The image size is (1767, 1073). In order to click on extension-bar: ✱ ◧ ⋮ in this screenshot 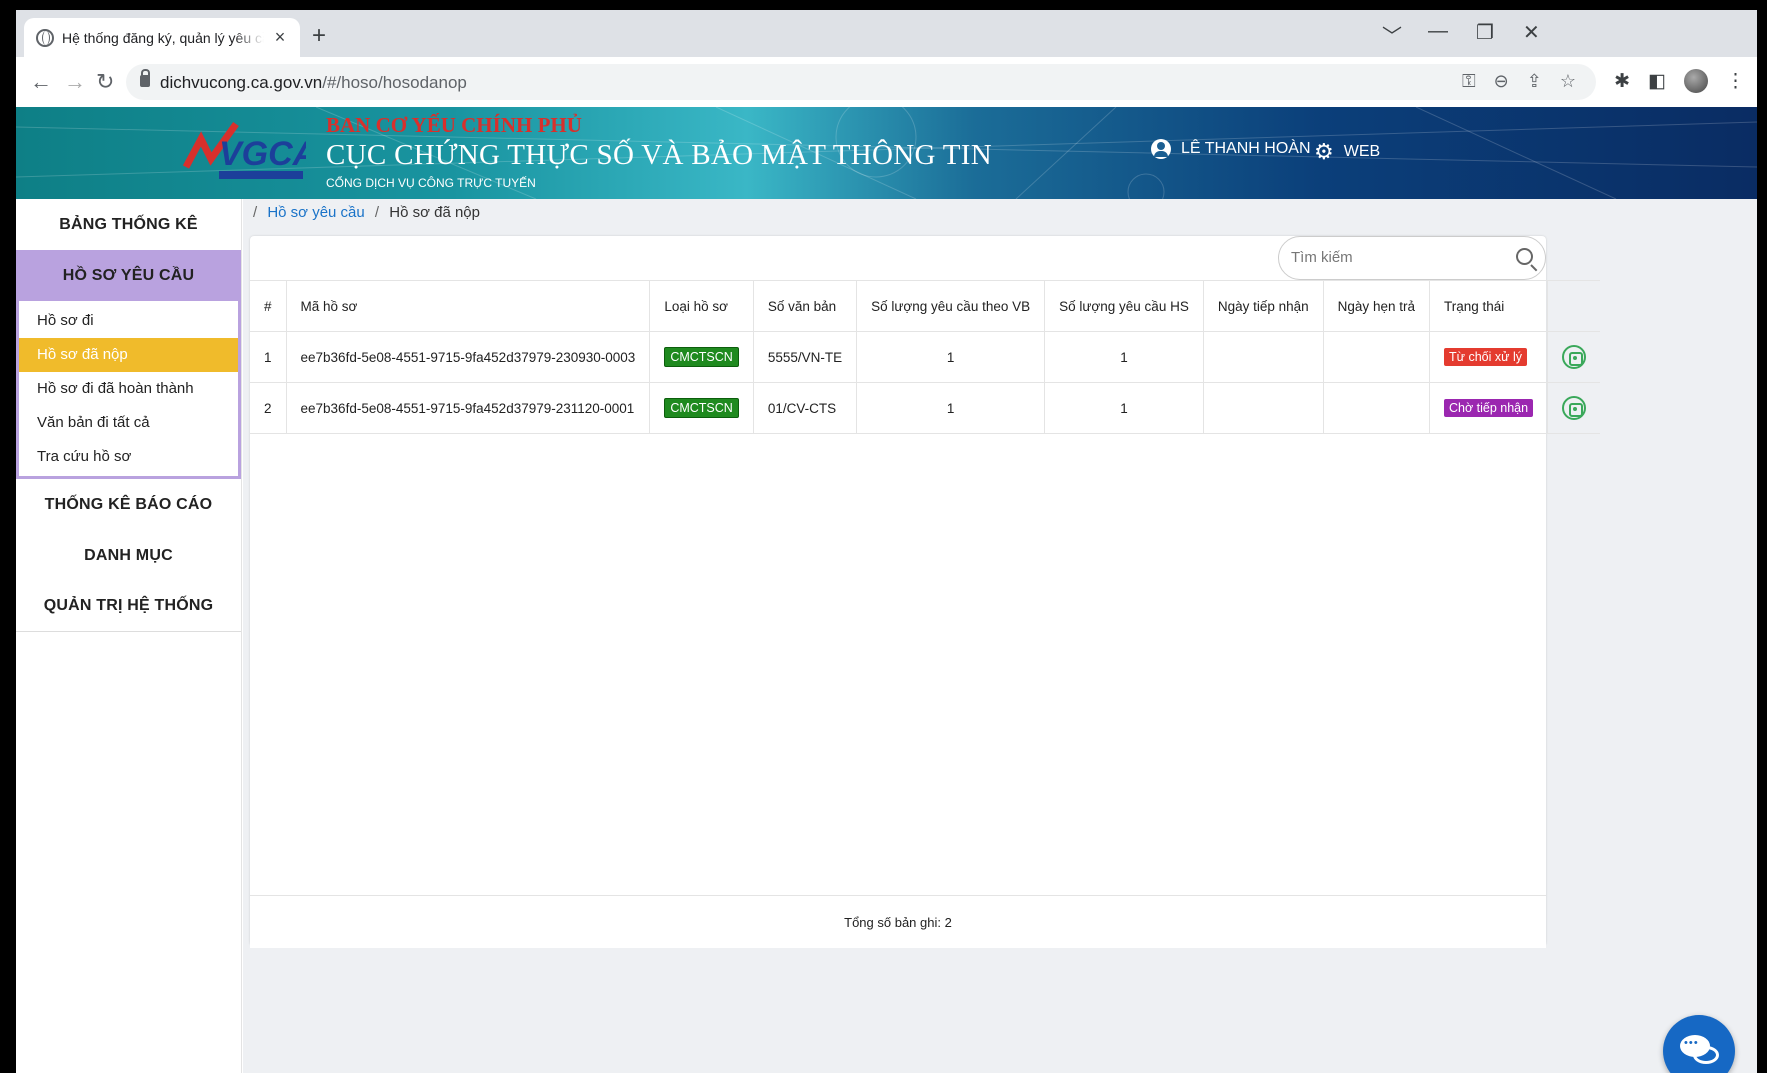, I will do `click(1679, 81)`.